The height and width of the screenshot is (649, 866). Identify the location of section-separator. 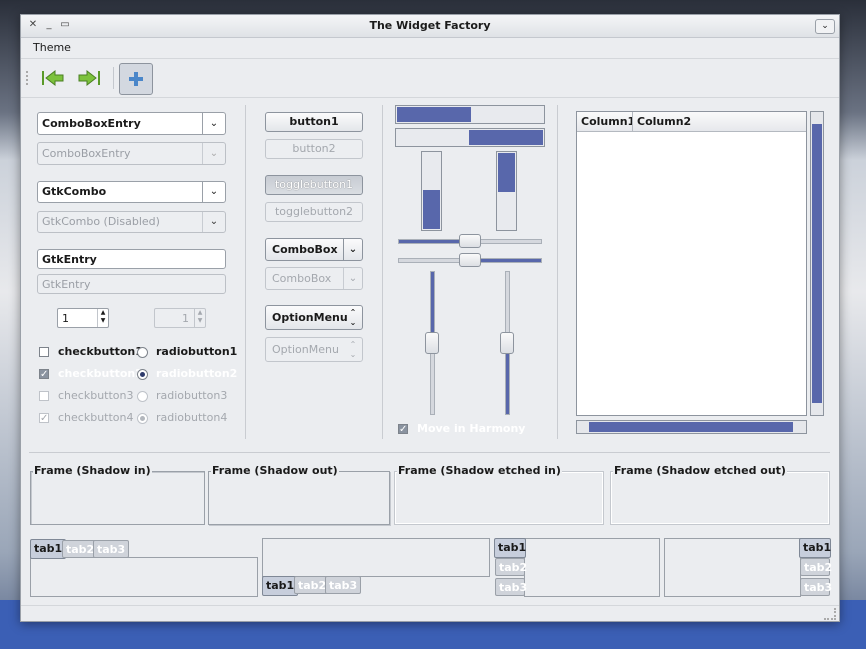
(429, 452).